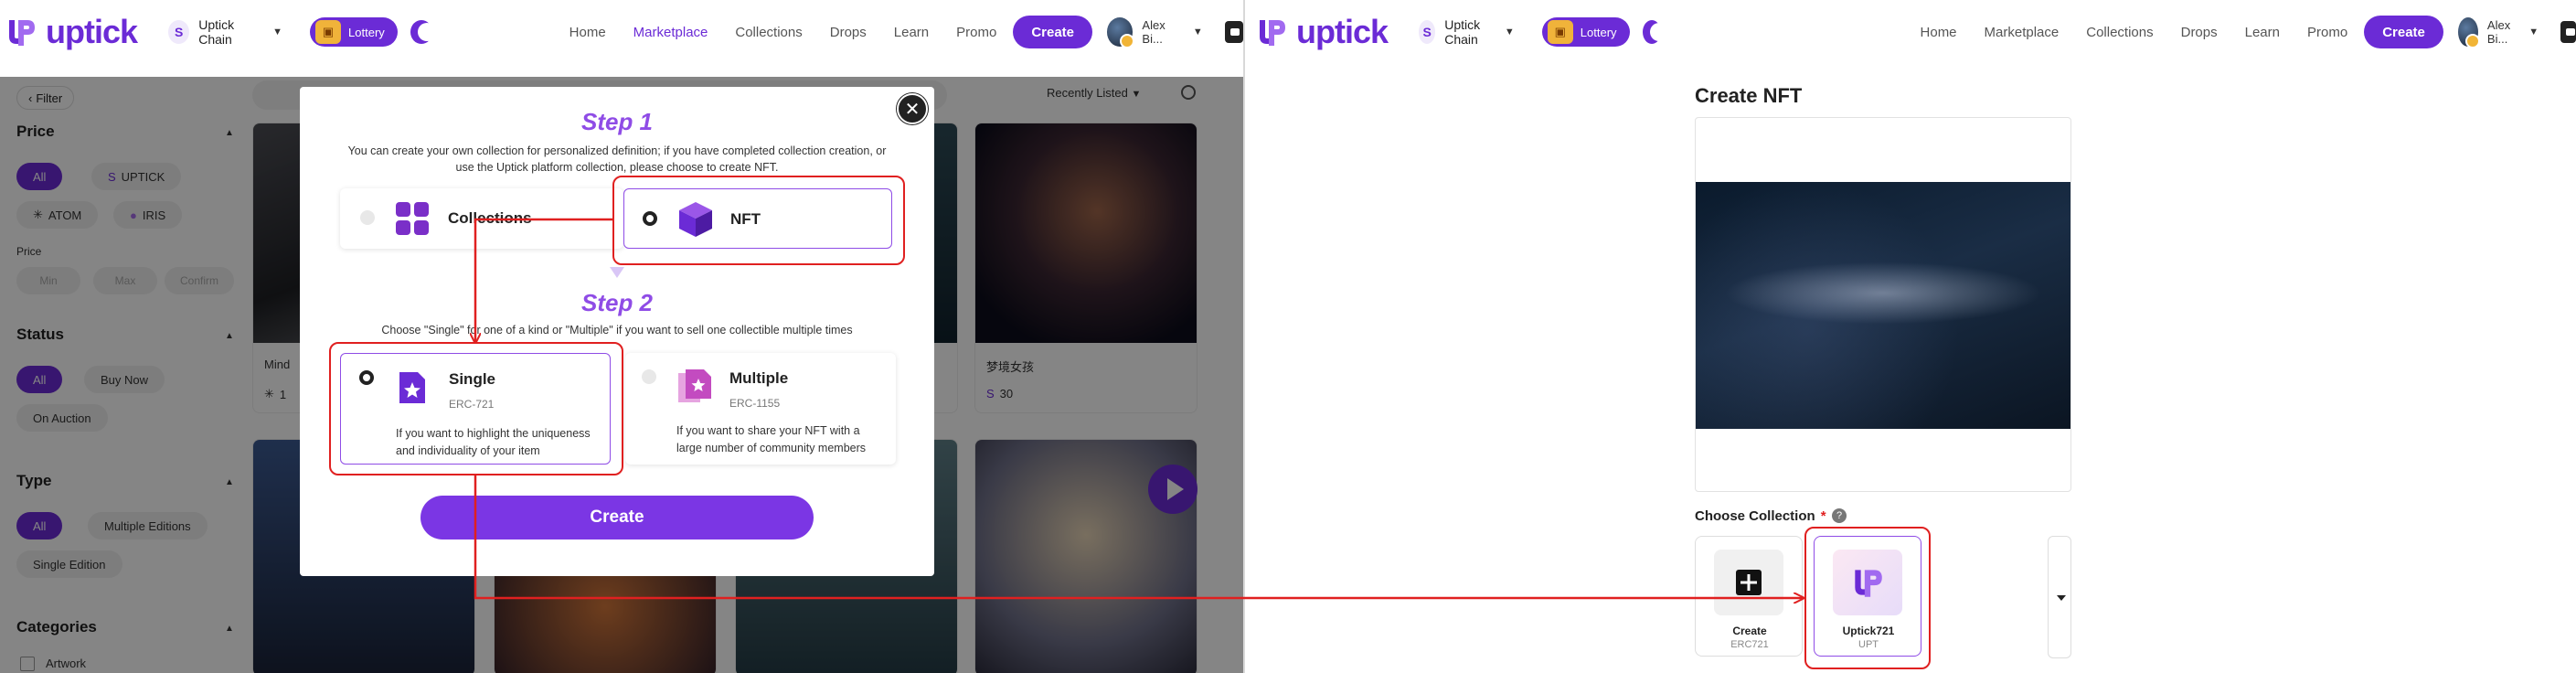  What do you see at coordinates (617, 121) in the screenshot?
I see `step1-title: Step 1` at bounding box center [617, 121].